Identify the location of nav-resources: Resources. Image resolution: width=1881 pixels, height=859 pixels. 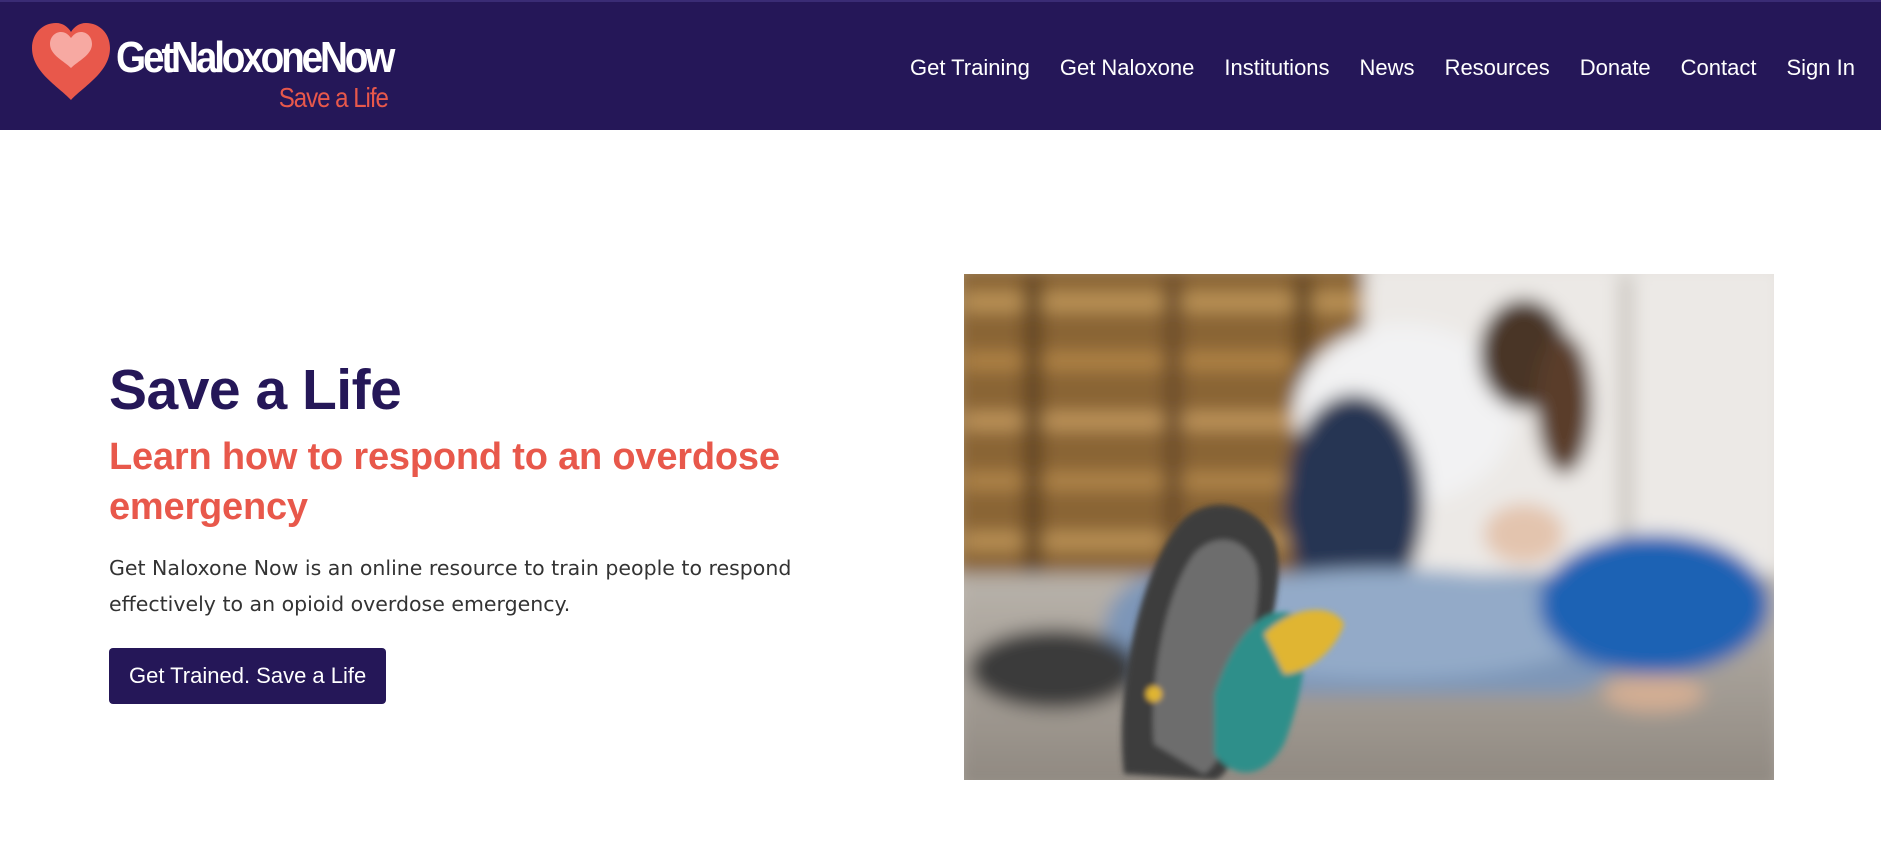
(1497, 68).